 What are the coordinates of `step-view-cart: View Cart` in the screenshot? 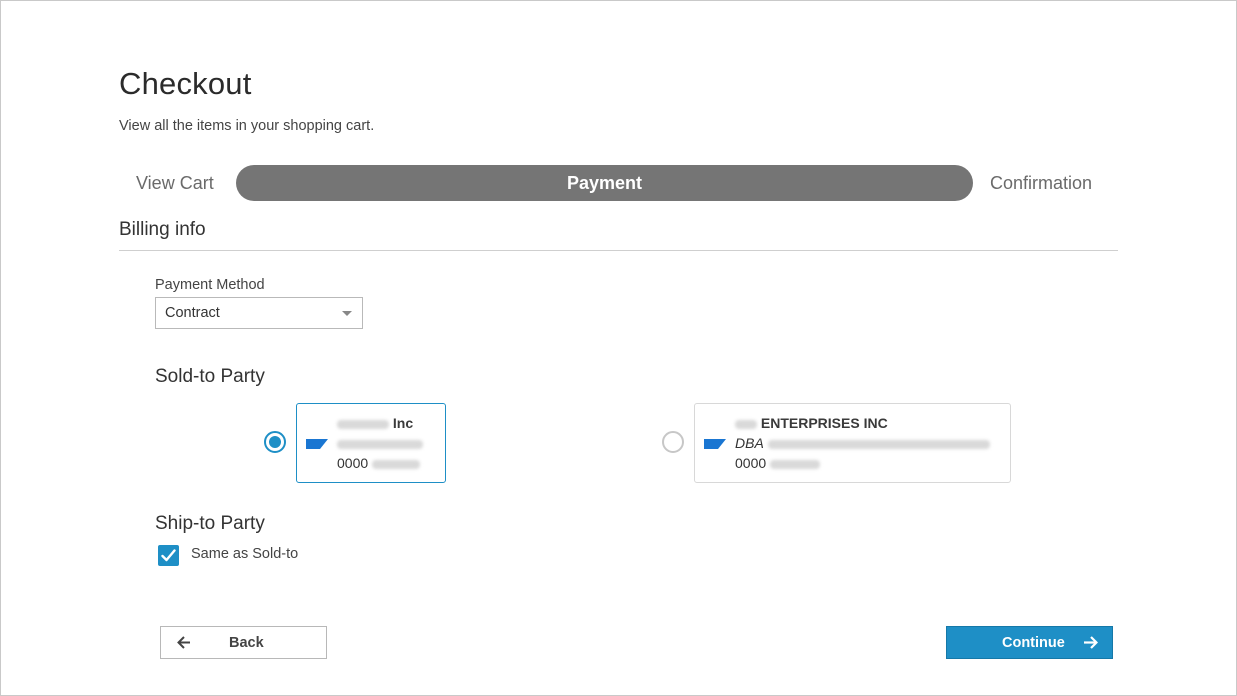 It's located at (175, 183).